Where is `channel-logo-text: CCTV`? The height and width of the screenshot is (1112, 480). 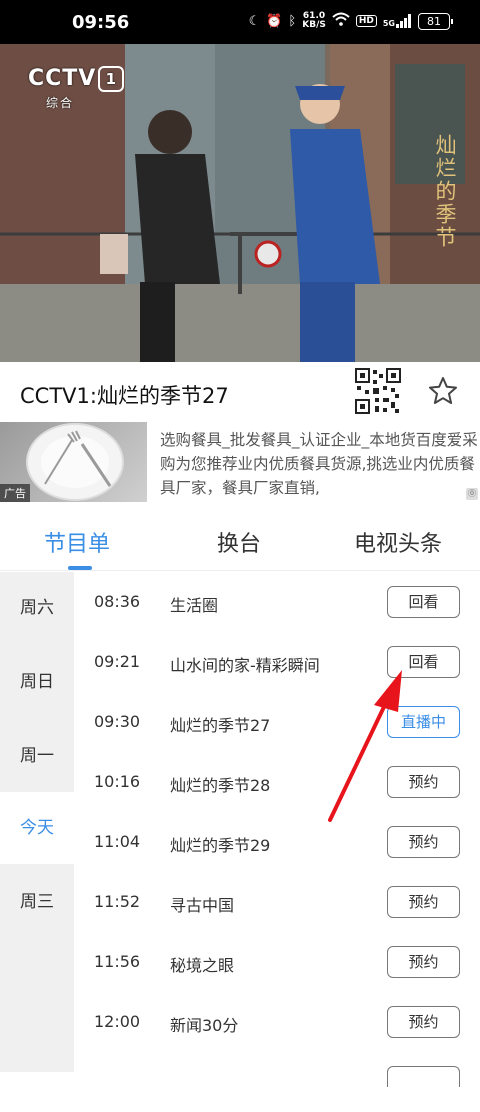 channel-logo-text: CCTV is located at coordinates (62, 78).